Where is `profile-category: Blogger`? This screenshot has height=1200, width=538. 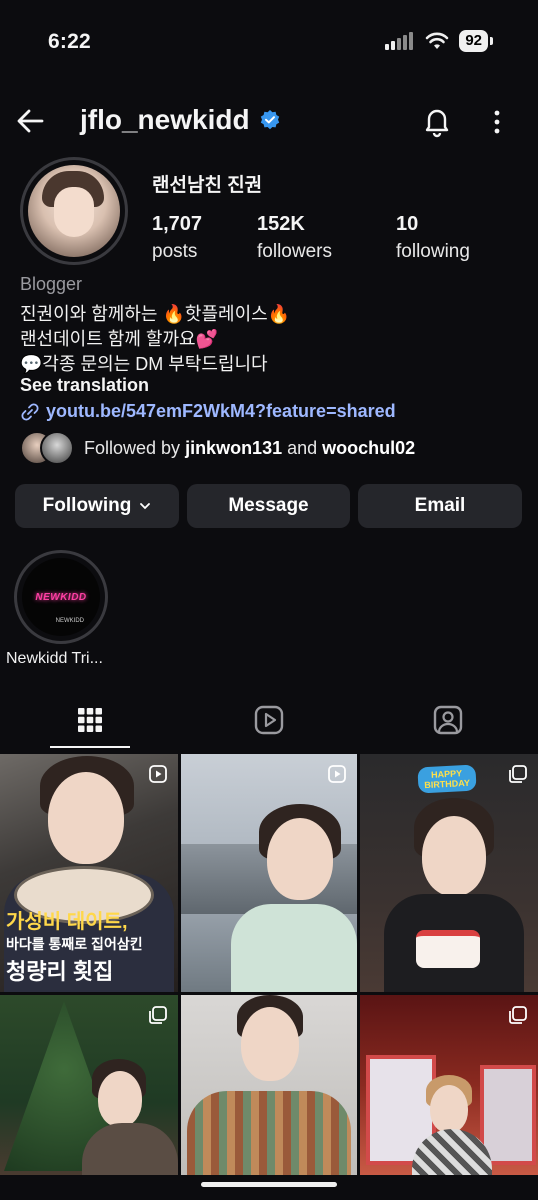 profile-category: Blogger is located at coordinates (51, 284).